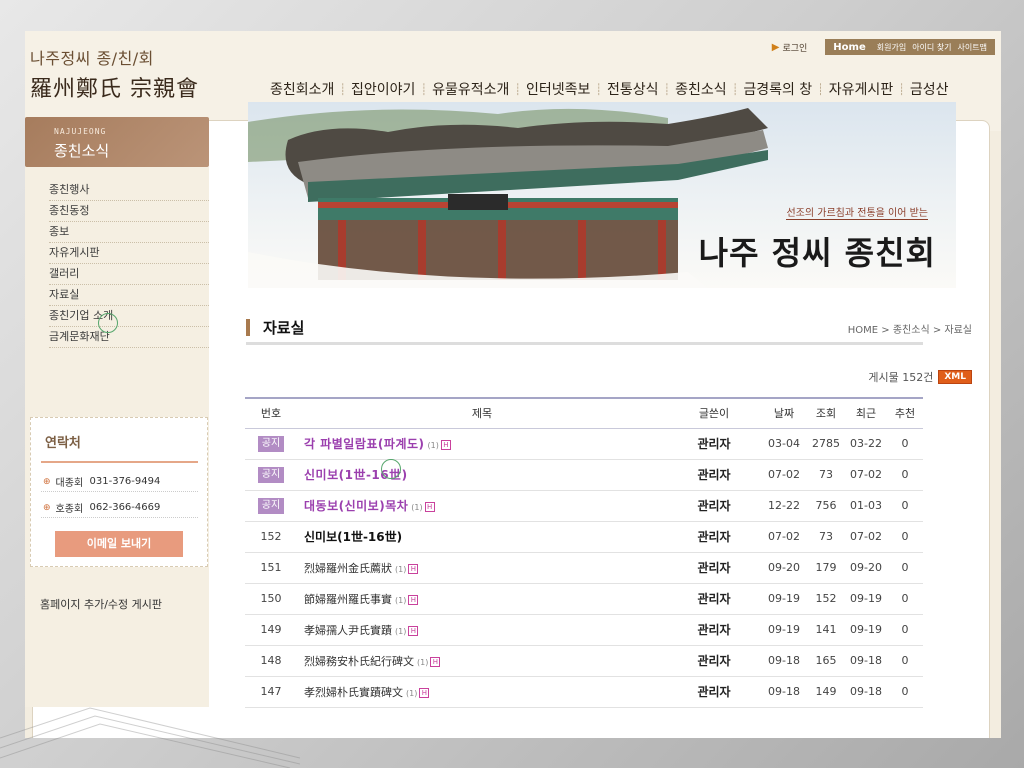  Describe the element at coordinates (302, 89) in the screenshot. I see `nav-item-intro: 종친회소개` at that location.